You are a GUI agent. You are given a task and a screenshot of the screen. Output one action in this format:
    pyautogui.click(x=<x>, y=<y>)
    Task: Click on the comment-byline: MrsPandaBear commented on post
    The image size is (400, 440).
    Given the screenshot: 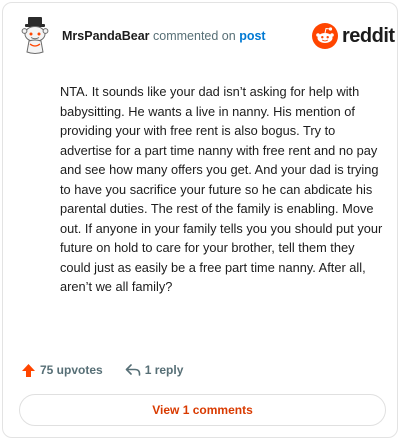 What is the action you would take?
    pyautogui.click(x=164, y=36)
    